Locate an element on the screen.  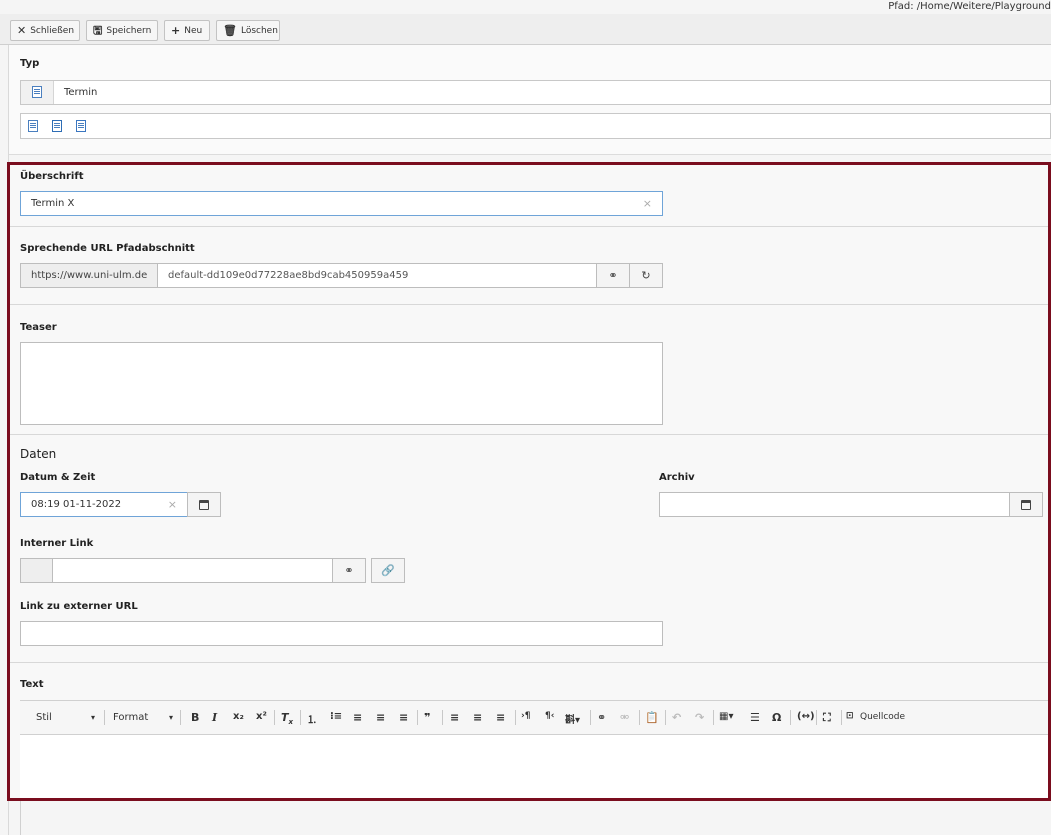
close-button: ✕ Schließen is located at coordinates (45, 30).